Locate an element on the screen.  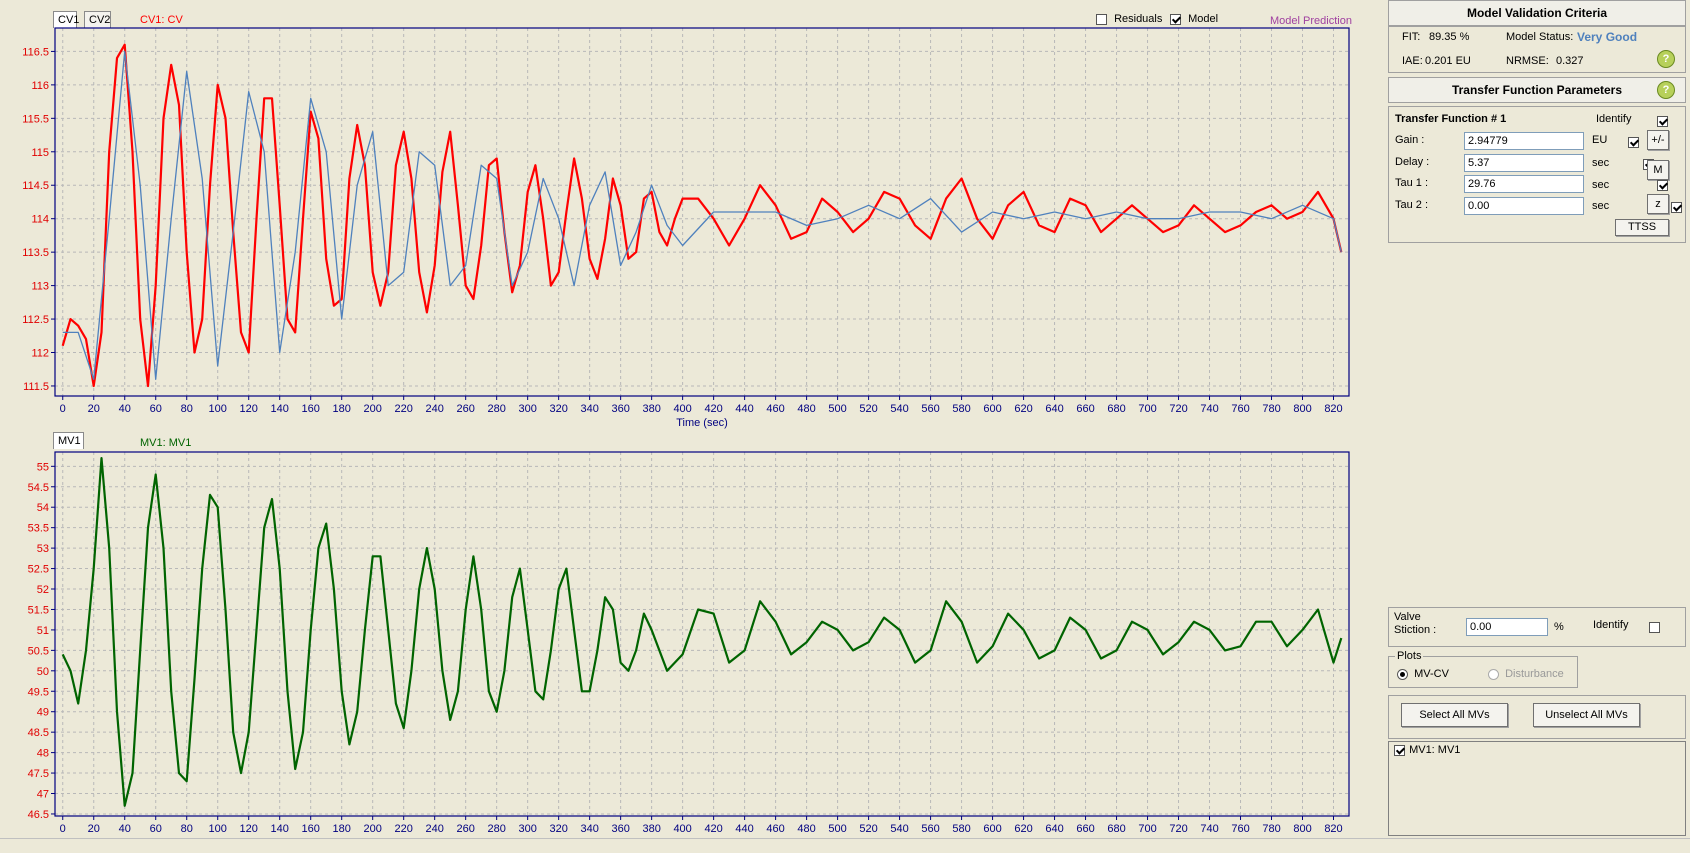
x-tick-label: 460 is located at coordinates (775, 409).